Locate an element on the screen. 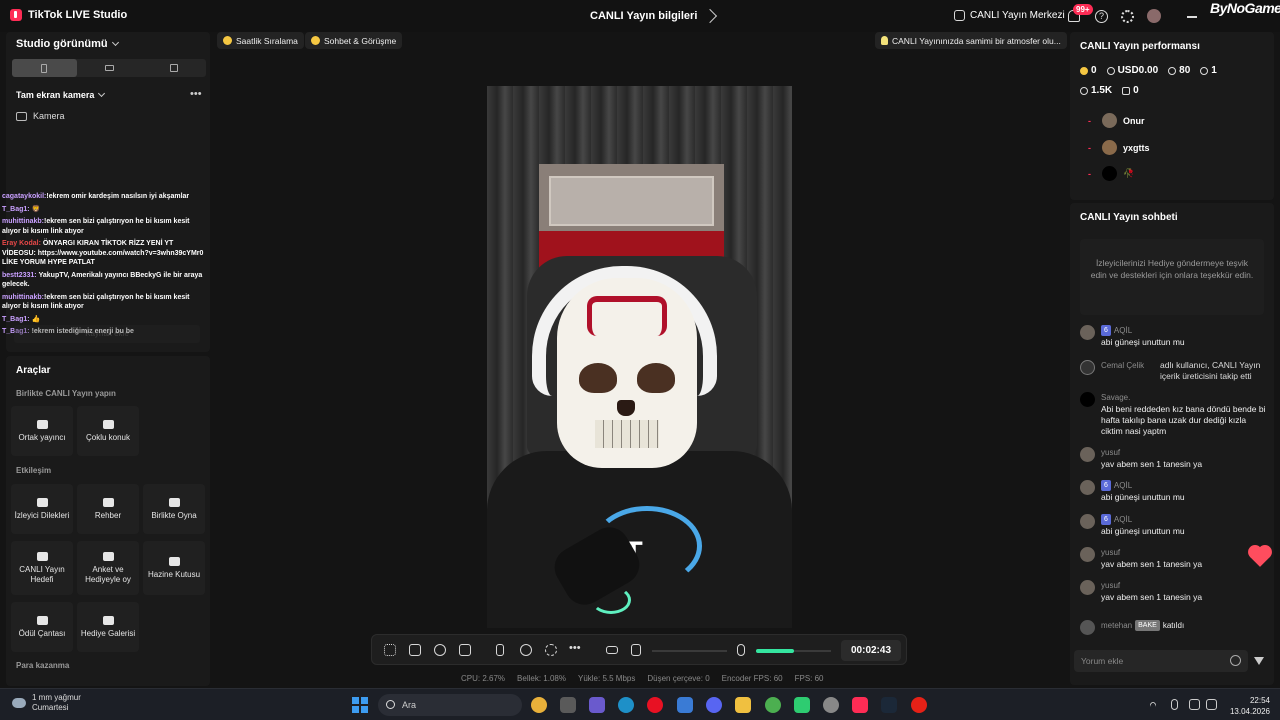  chat-text: katıldı is located at coordinates (1173, 625).